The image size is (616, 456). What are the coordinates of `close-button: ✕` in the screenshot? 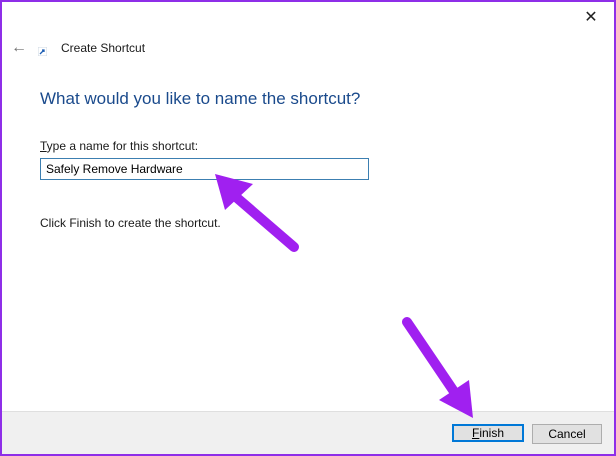 It's located at (591, 17).